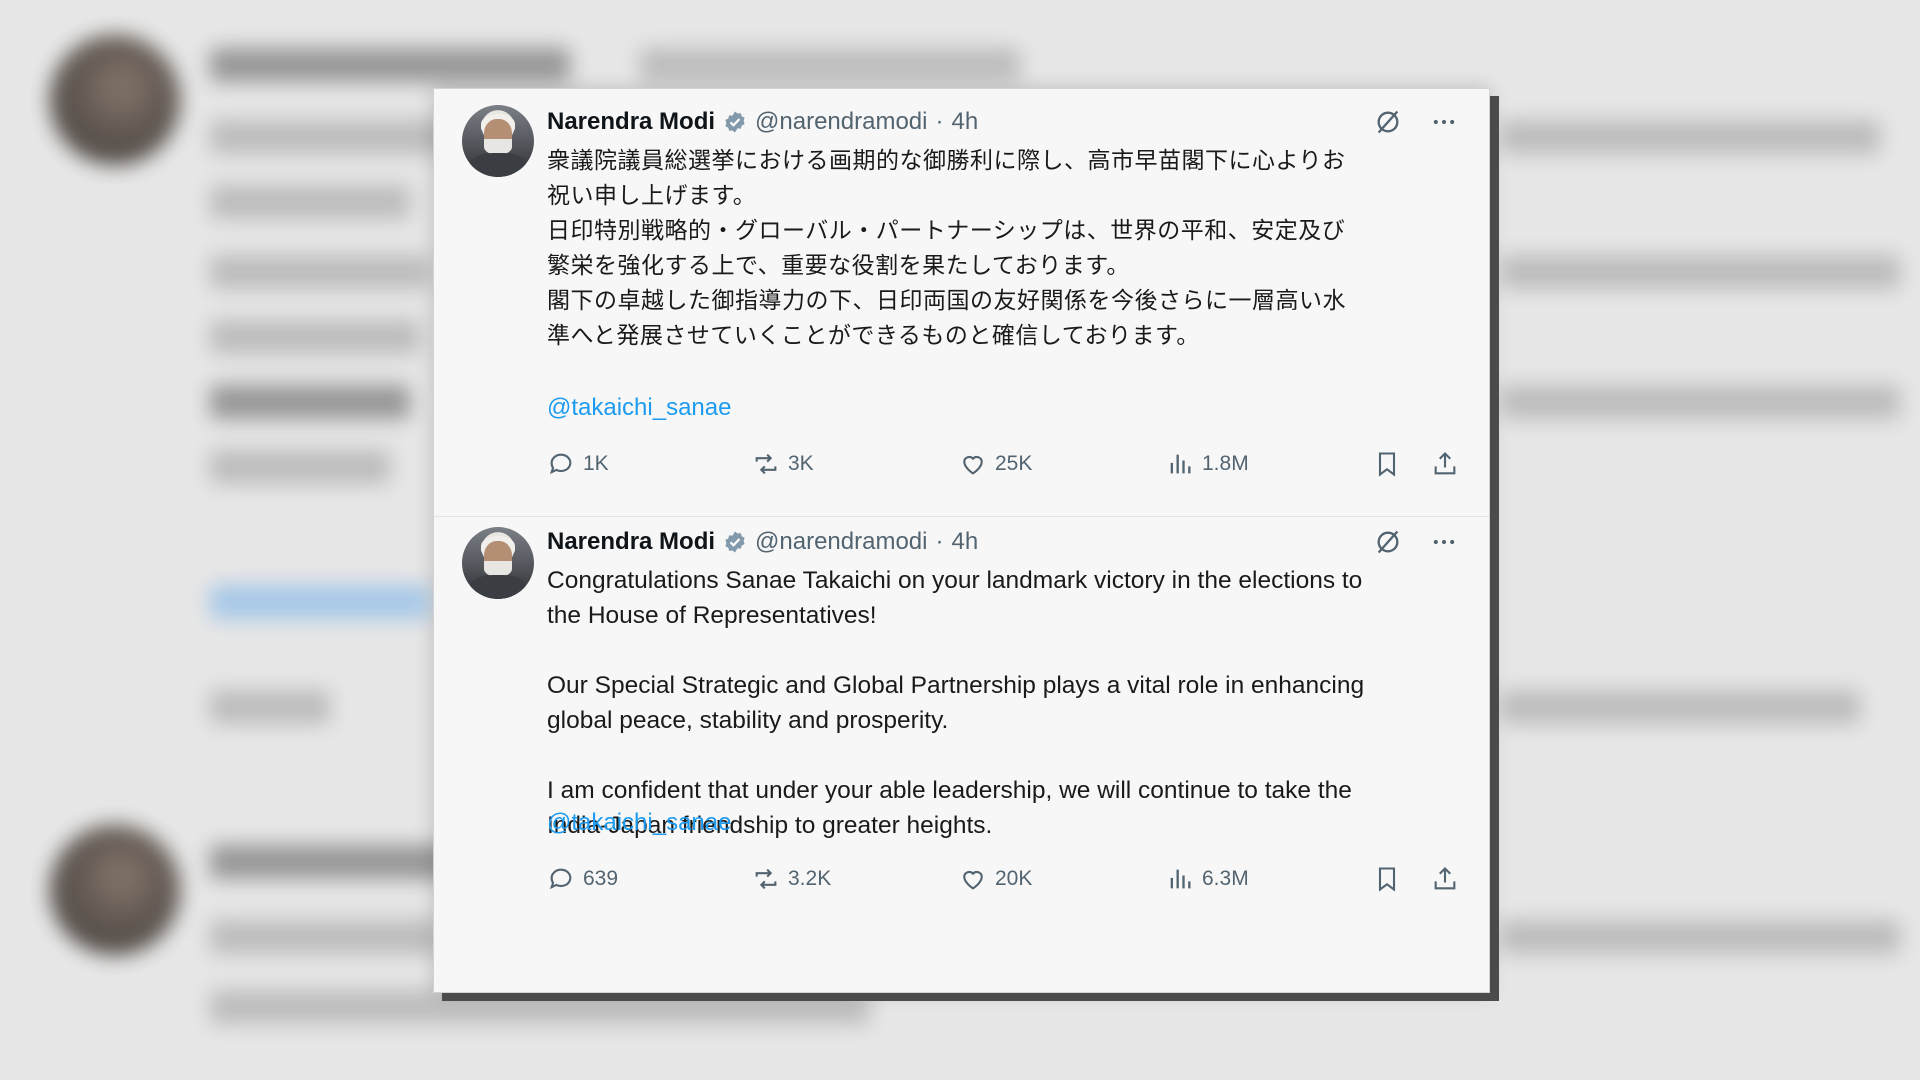 This screenshot has width=1920, height=1080. Describe the element at coordinates (1014, 878) in the screenshot. I see `like-count: 20K` at that location.